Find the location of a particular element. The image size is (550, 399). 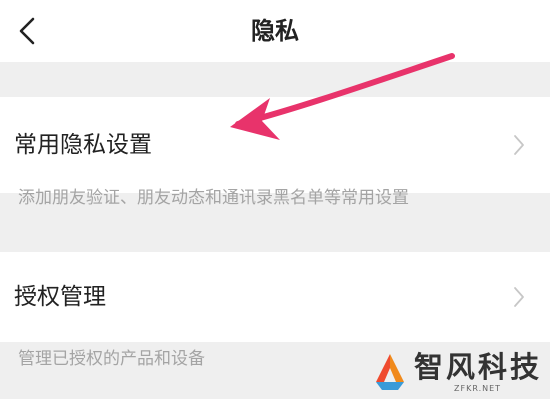

watermark: 智风科技 ZFKR.NET is located at coordinates (454, 371).